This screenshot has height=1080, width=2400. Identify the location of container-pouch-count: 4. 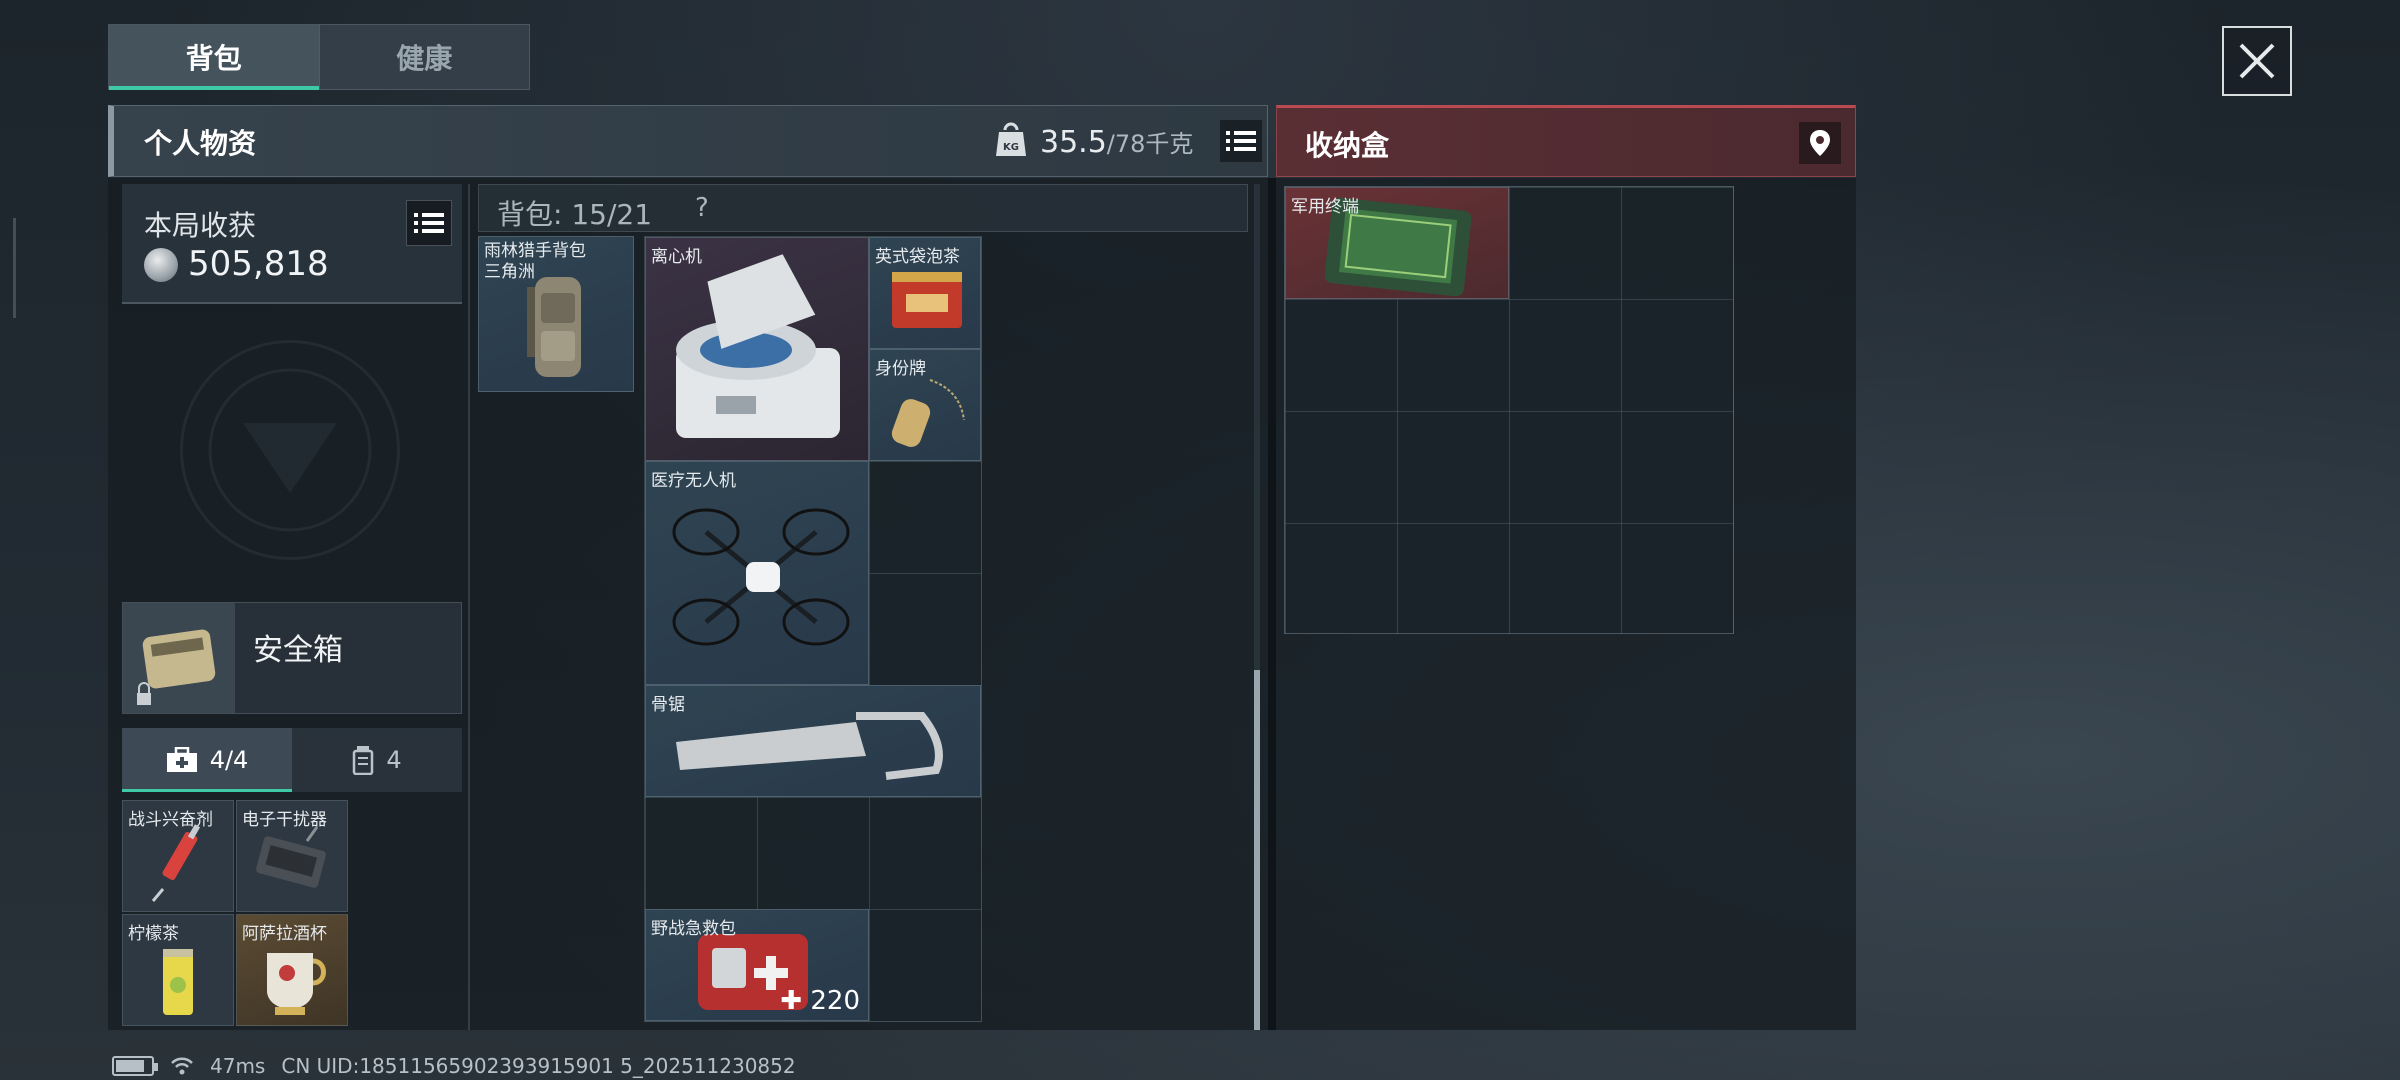
(394, 760).